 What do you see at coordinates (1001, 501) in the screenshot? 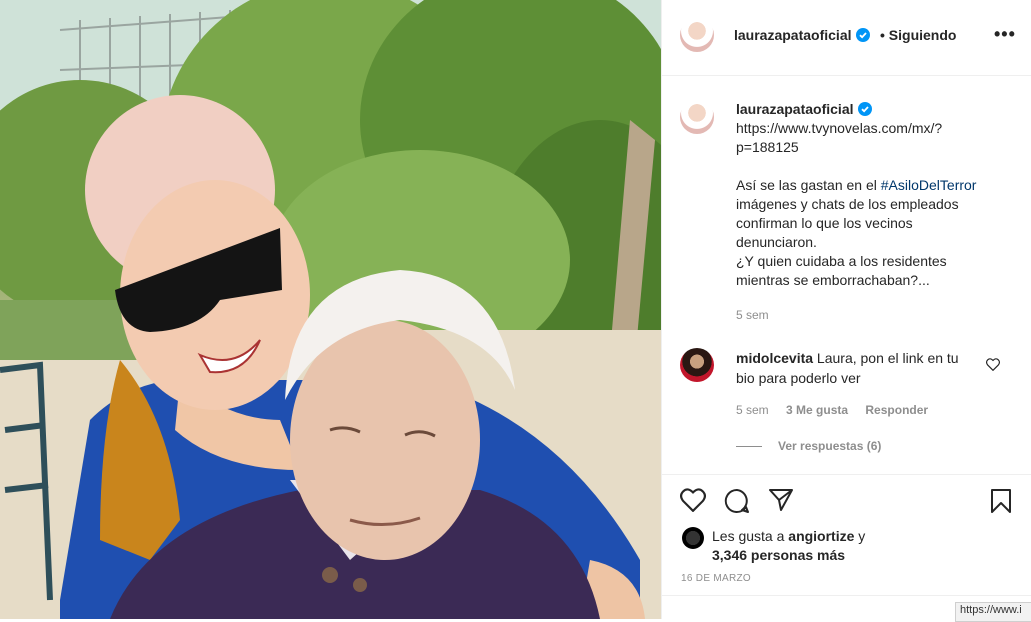
I see `save-bookmark-icon` at bounding box center [1001, 501].